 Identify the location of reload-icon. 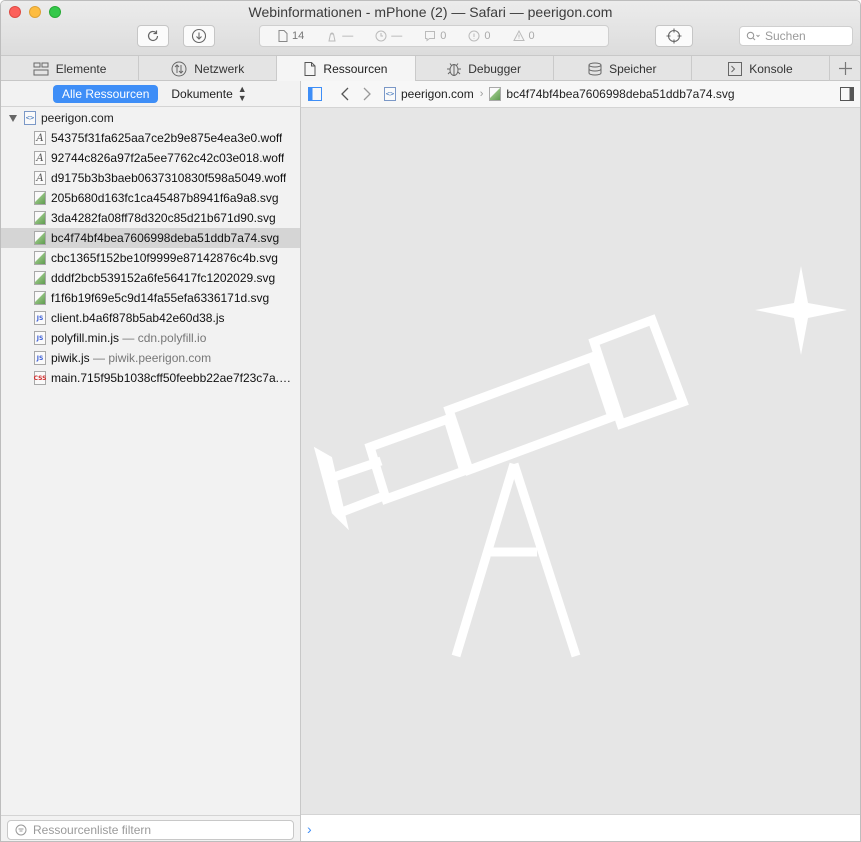
(153, 36).